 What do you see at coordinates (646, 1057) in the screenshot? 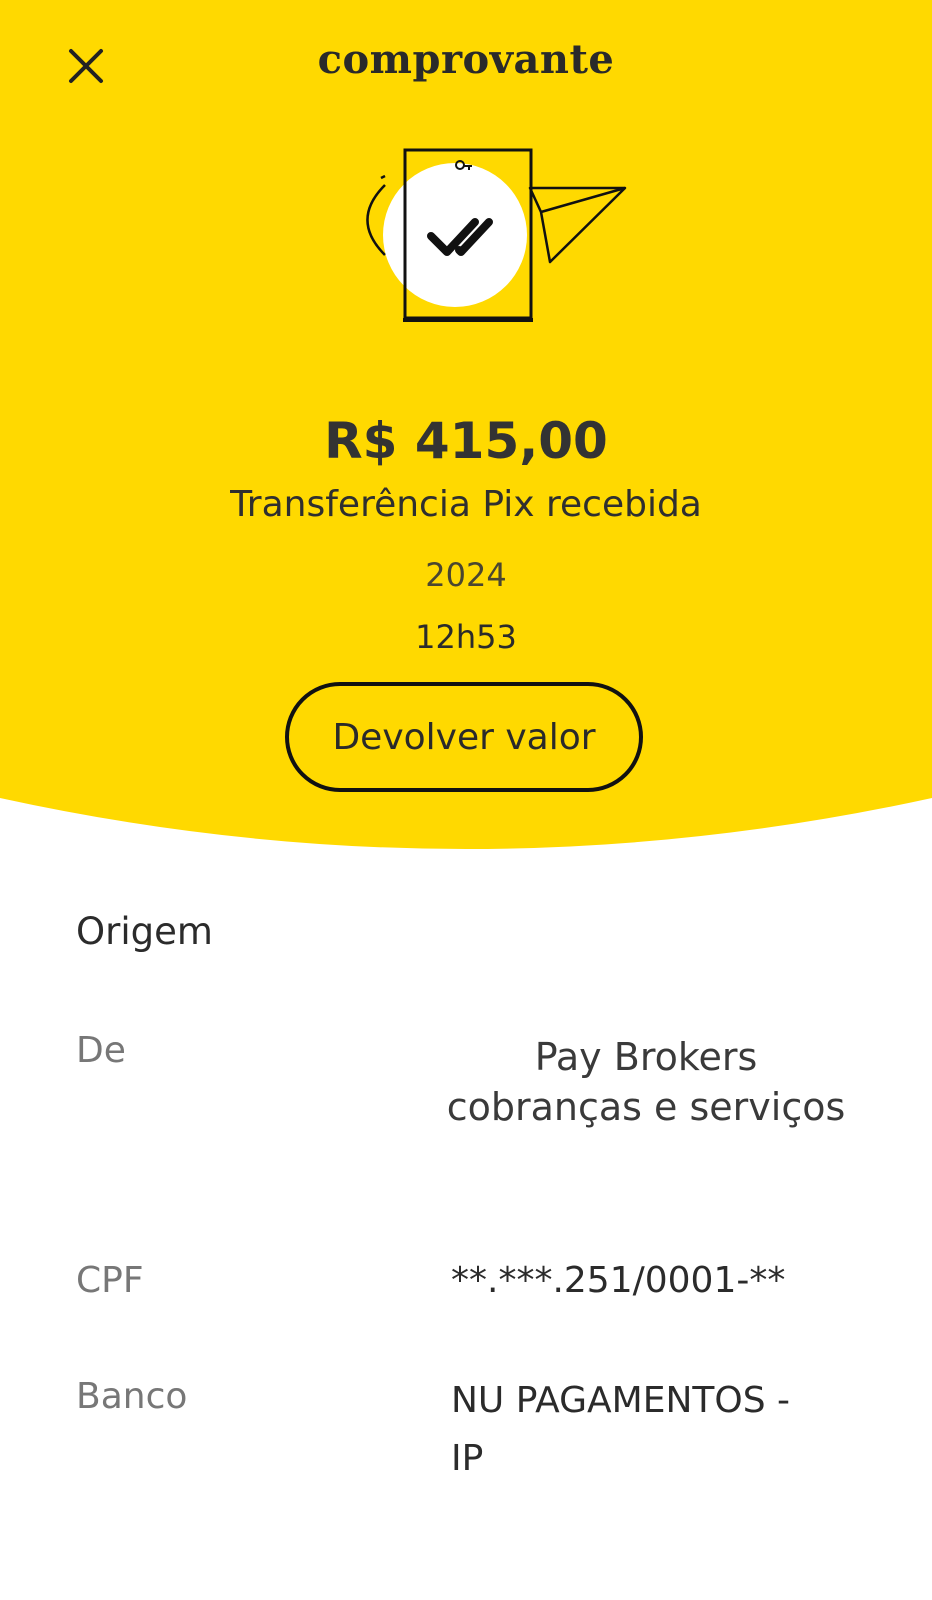
I see `from-value-line1: Pay Brokers` at bounding box center [646, 1057].